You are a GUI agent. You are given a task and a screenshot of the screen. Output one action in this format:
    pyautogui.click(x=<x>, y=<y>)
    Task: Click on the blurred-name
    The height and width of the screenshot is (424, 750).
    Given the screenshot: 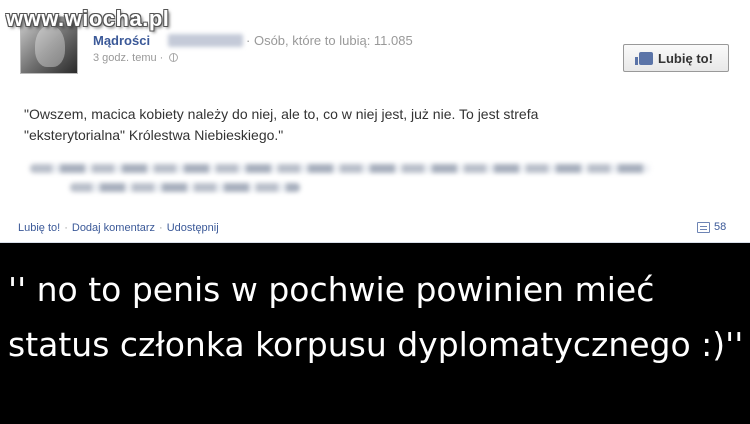 What is the action you would take?
    pyautogui.click(x=205, y=40)
    